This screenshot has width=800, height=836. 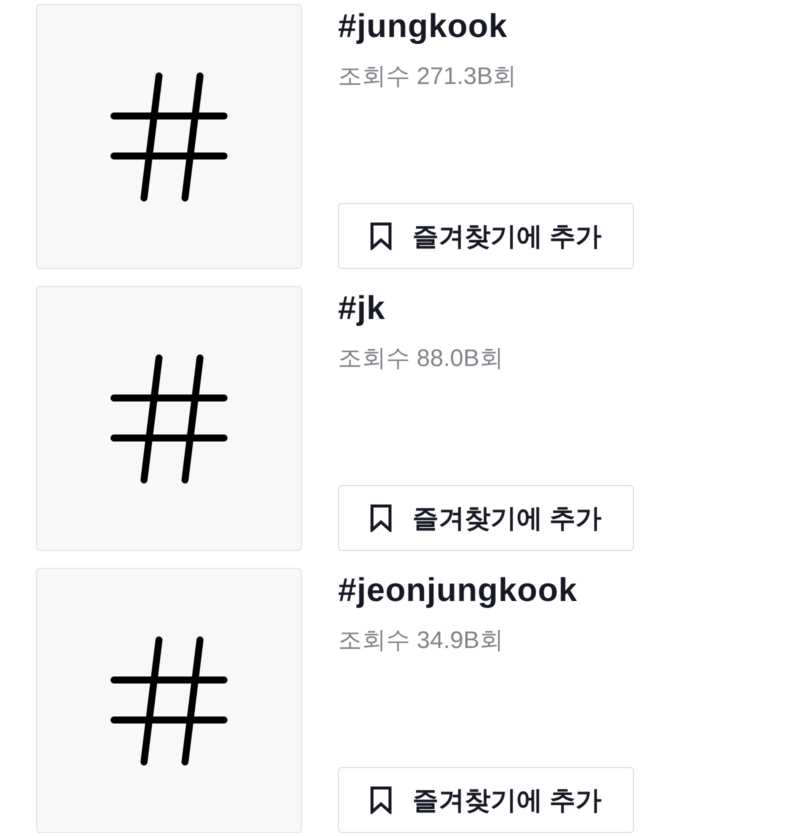 I want to click on view-count: 조회수 34.9B회, so click(x=421, y=641).